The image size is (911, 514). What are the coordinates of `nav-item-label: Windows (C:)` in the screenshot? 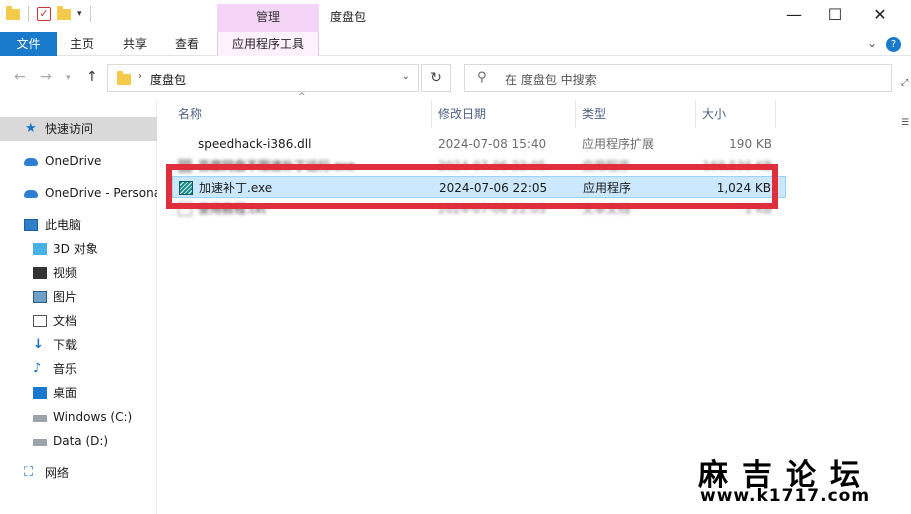 It's located at (93, 417).